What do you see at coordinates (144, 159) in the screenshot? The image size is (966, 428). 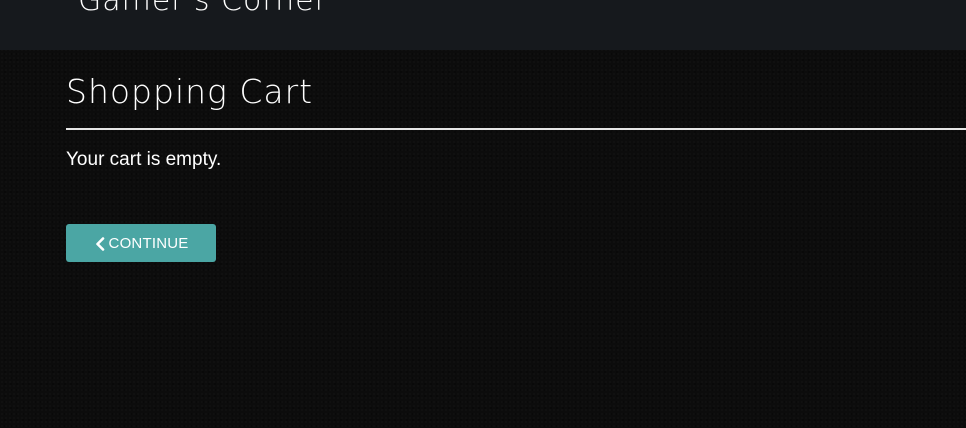 I see `empty-cart-message: Your cart is empty.` at bounding box center [144, 159].